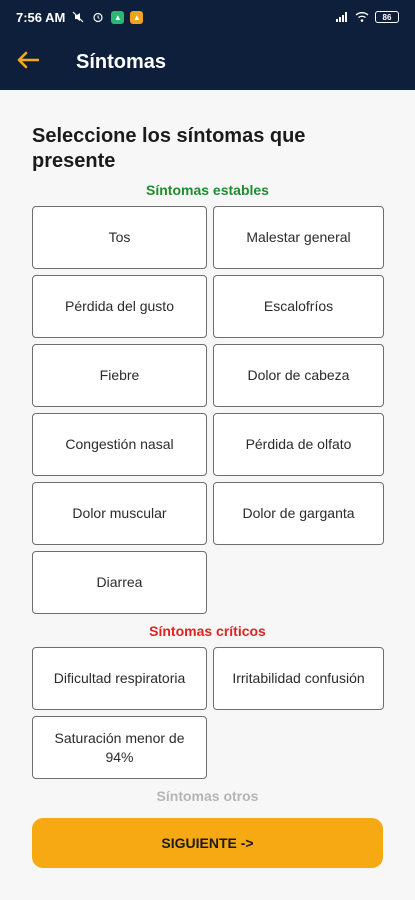 This screenshot has width=415, height=900. What do you see at coordinates (78, 17) in the screenshot?
I see `mute-icon` at bounding box center [78, 17].